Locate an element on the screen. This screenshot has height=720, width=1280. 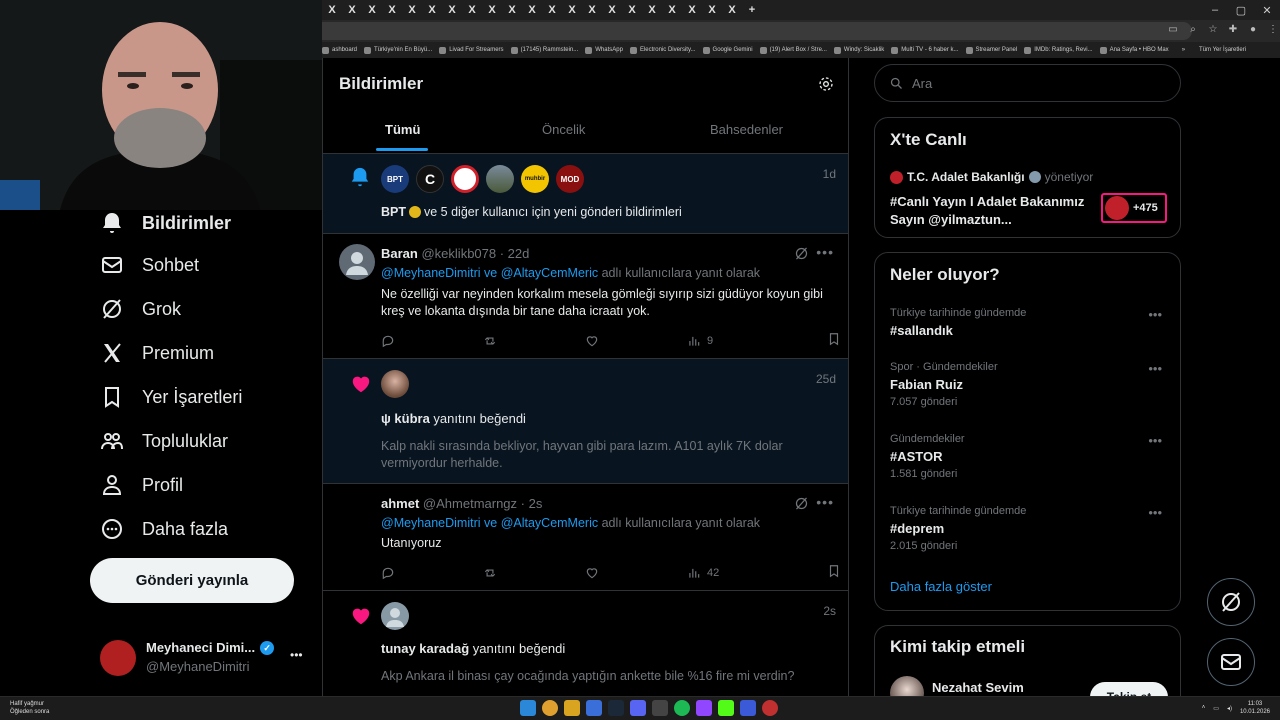
grok-icon is located at coordinates (801, 503).